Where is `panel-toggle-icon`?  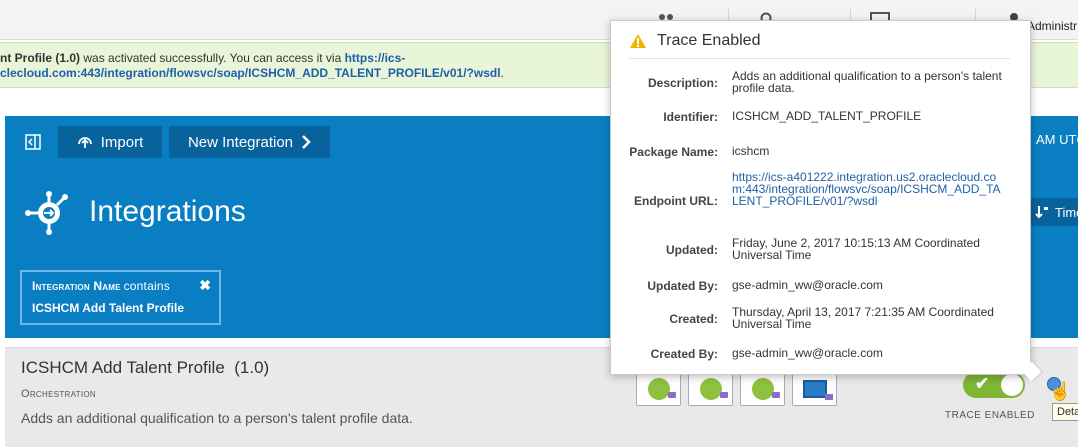 panel-toggle-icon is located at coordinates (33, 142).